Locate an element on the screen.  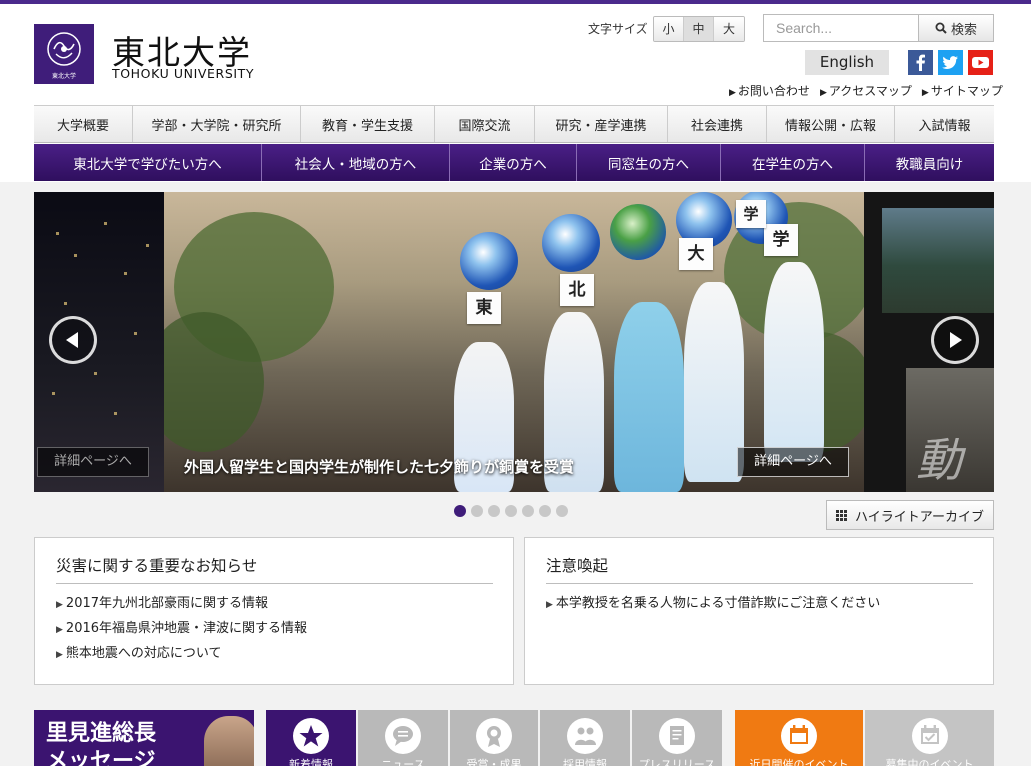
slider-prev-button is located at coordinates (73, 340).